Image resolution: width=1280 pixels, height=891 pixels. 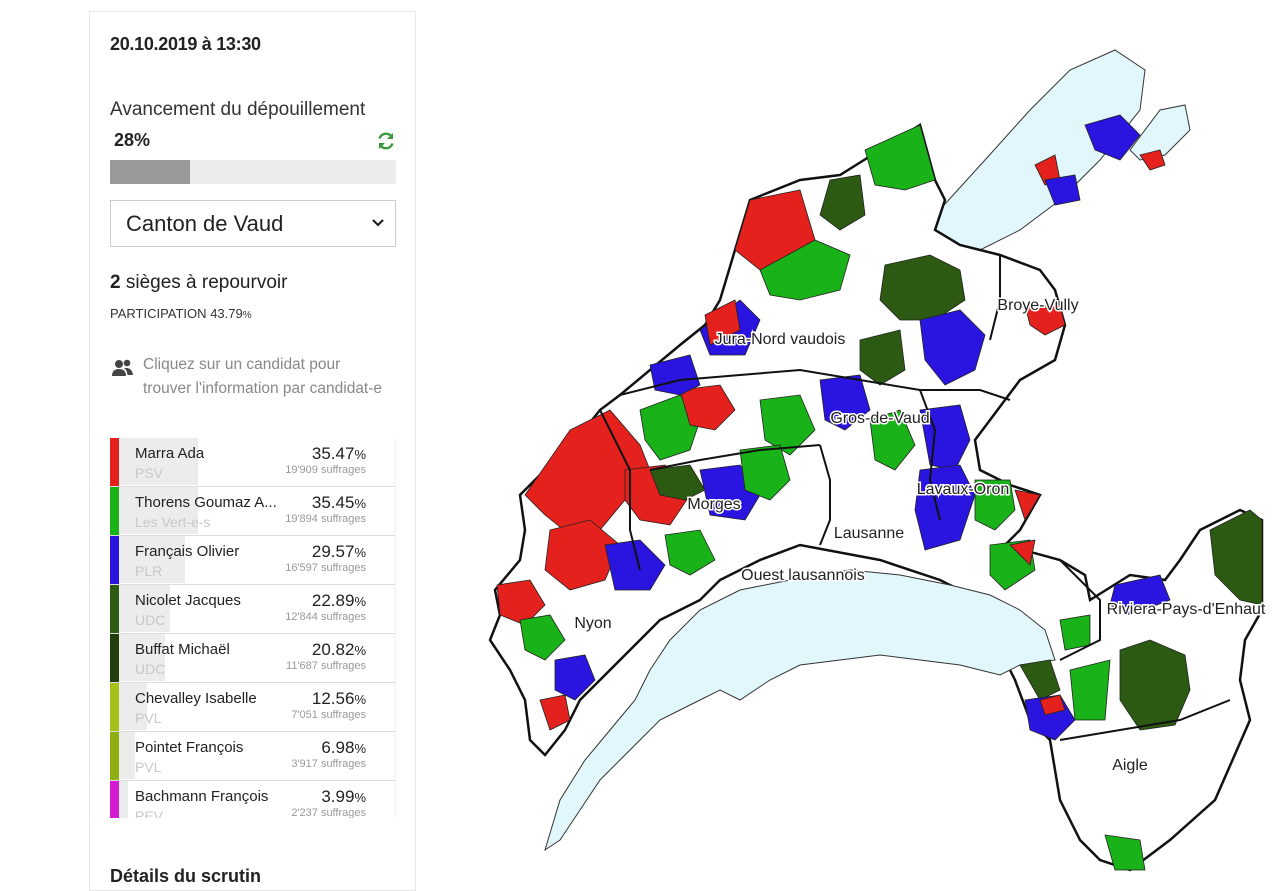 What do you see at coordinates (202, 796) in the screenshot?
I see `candidate-name: Bachmann François` at bounding box center [202, 796].